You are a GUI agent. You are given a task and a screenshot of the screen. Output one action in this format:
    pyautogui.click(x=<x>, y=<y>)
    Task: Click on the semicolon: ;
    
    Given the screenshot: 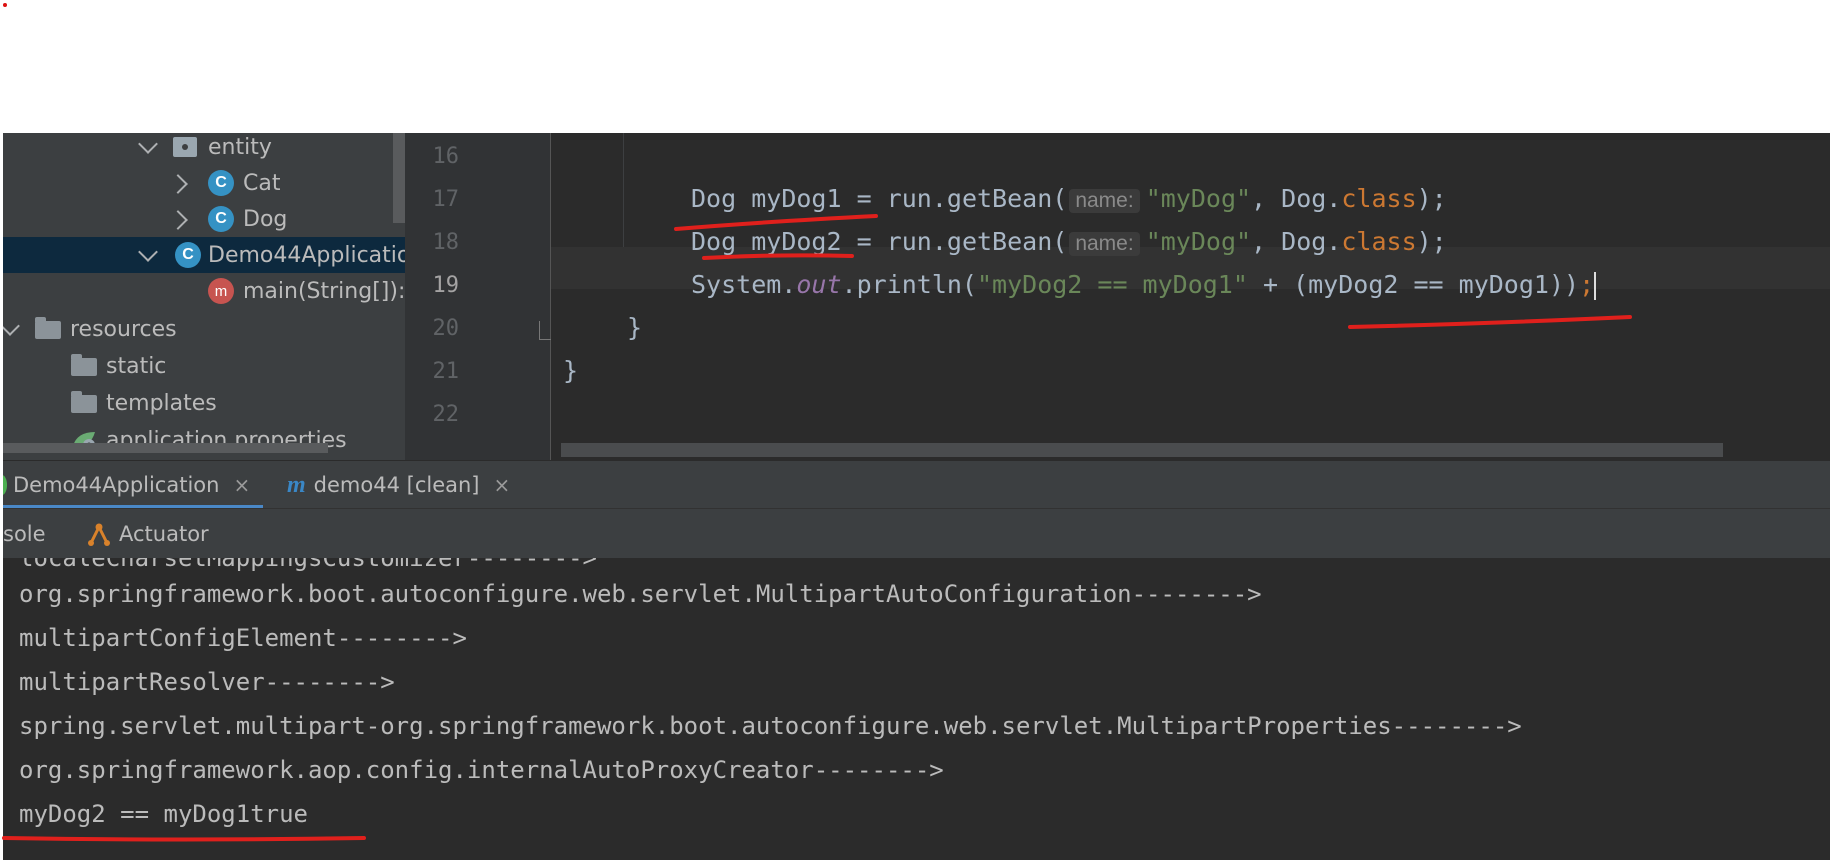 What is the action you would take?
    pyautogui.click(x=1587, y=284)
    